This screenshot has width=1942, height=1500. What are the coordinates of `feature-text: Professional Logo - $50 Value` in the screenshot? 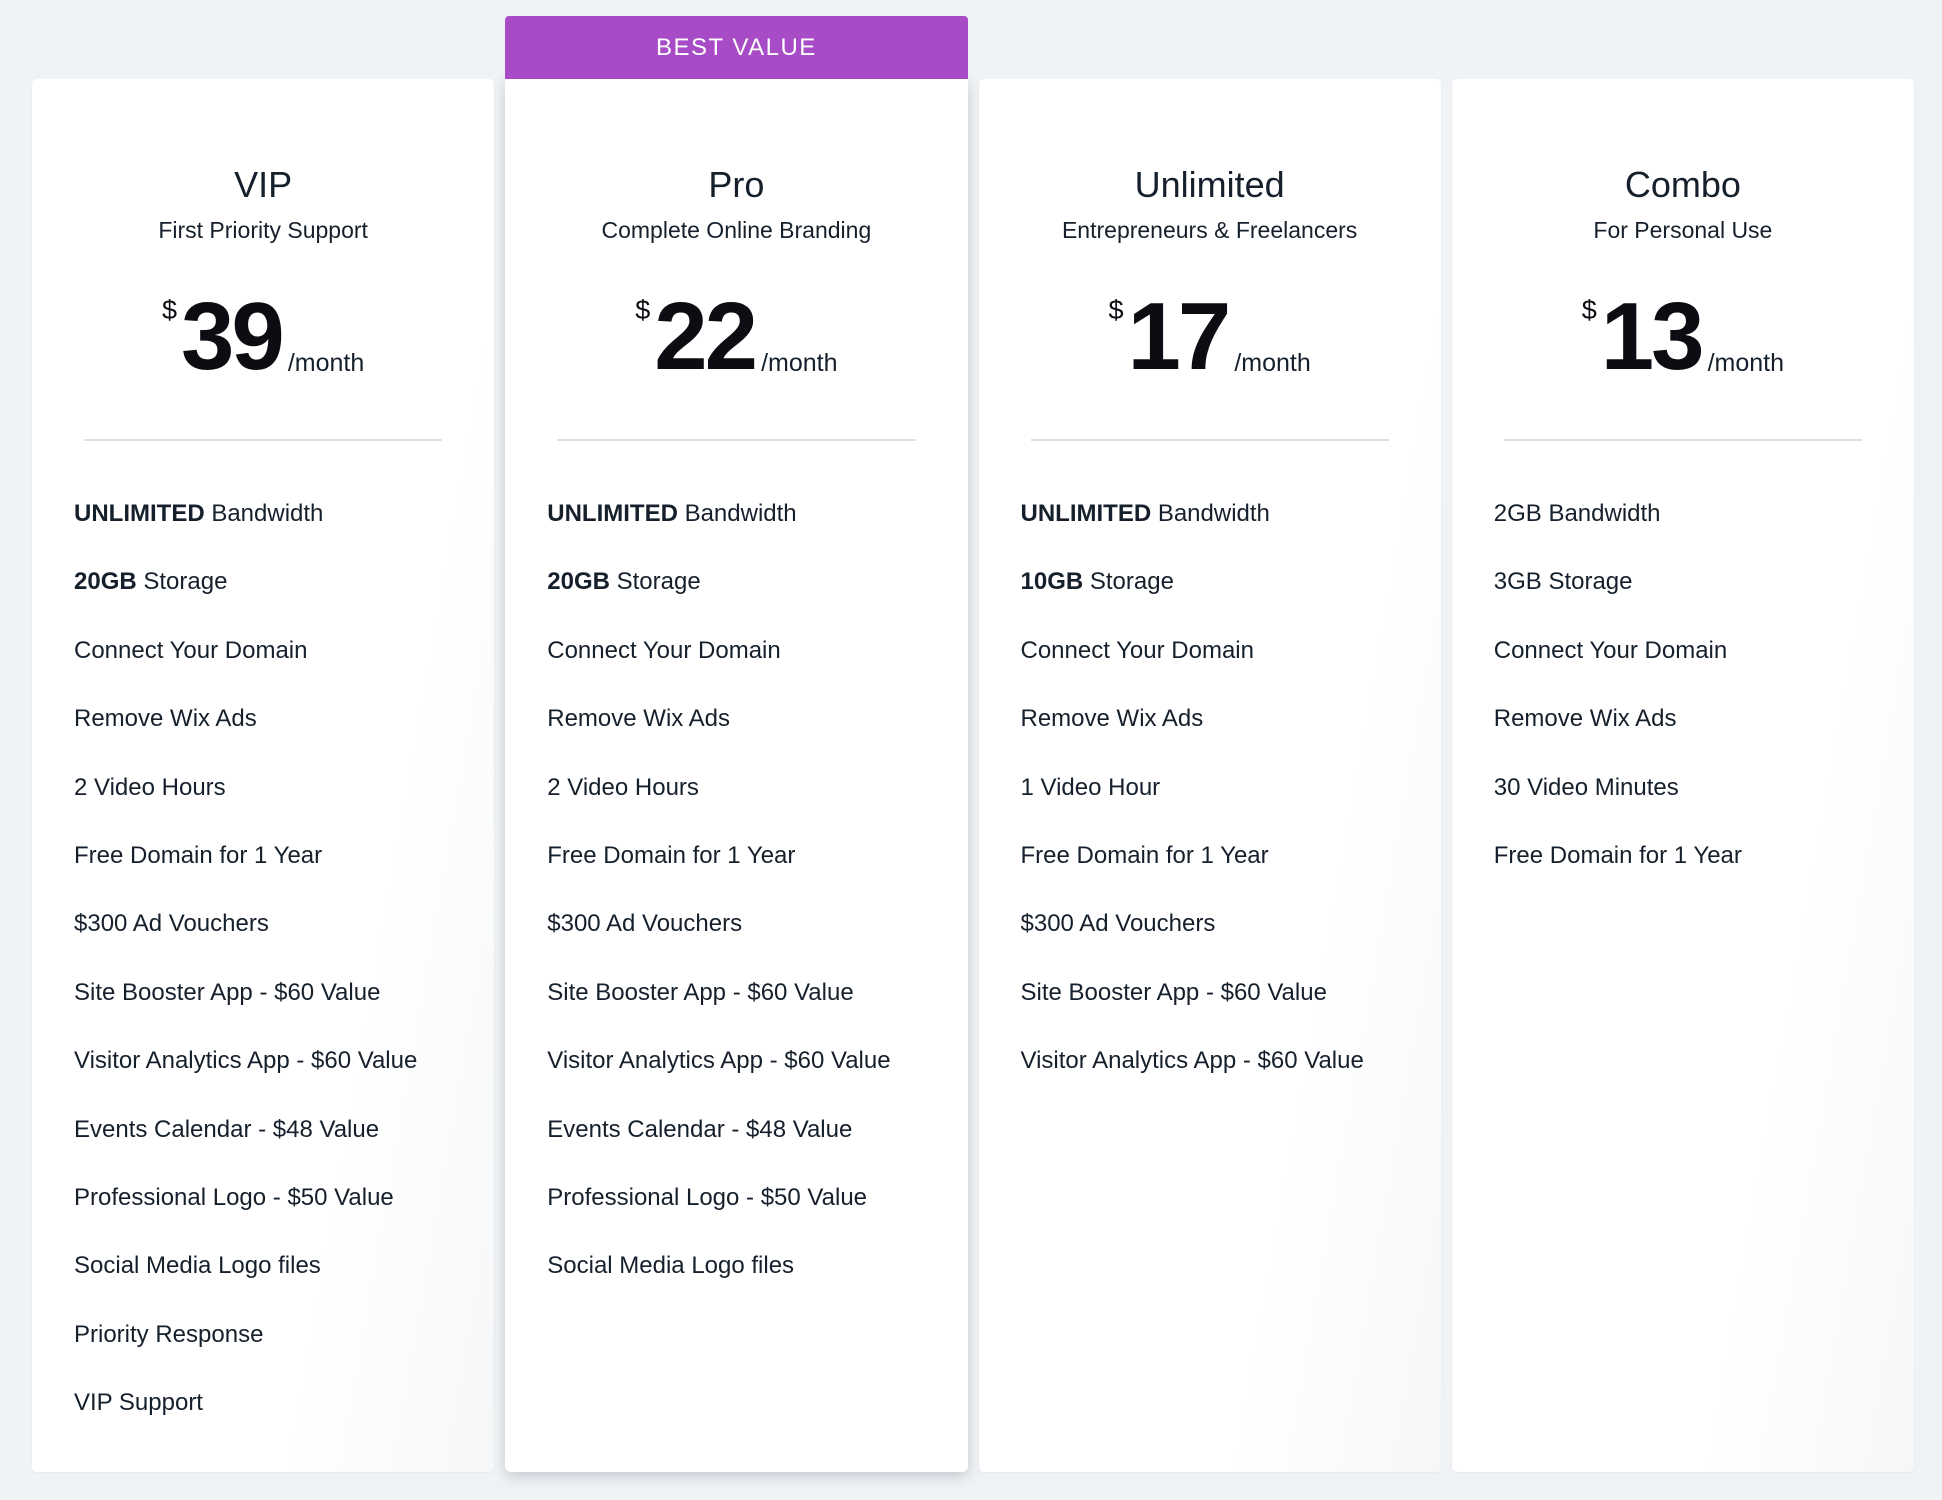 It's located at (707, 1197).